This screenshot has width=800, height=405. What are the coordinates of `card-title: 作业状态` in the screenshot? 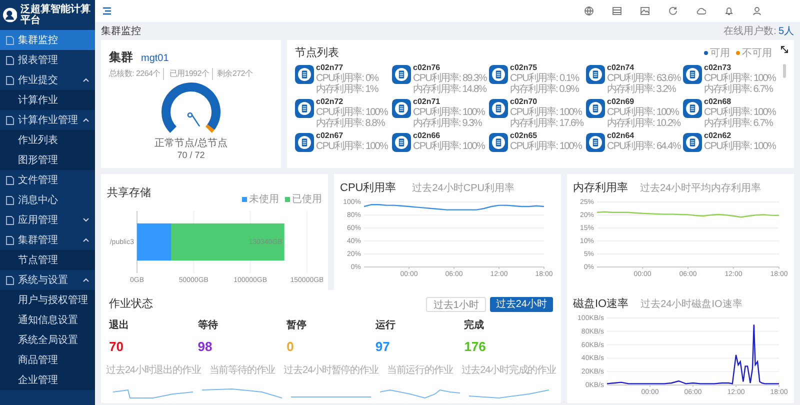 It's located at (131, 304).